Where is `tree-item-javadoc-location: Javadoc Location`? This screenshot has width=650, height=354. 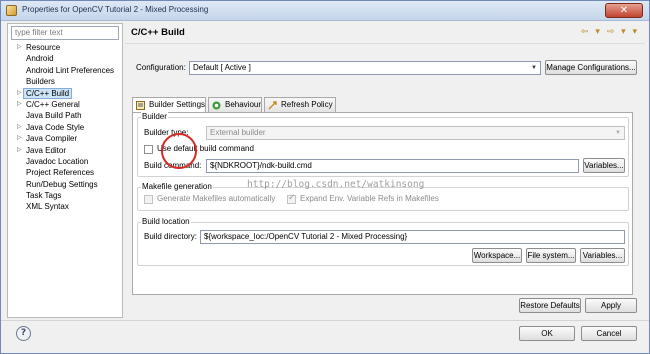 tree-item-javadoc-location: Javadoc Location is located at coordinates (65, 161).